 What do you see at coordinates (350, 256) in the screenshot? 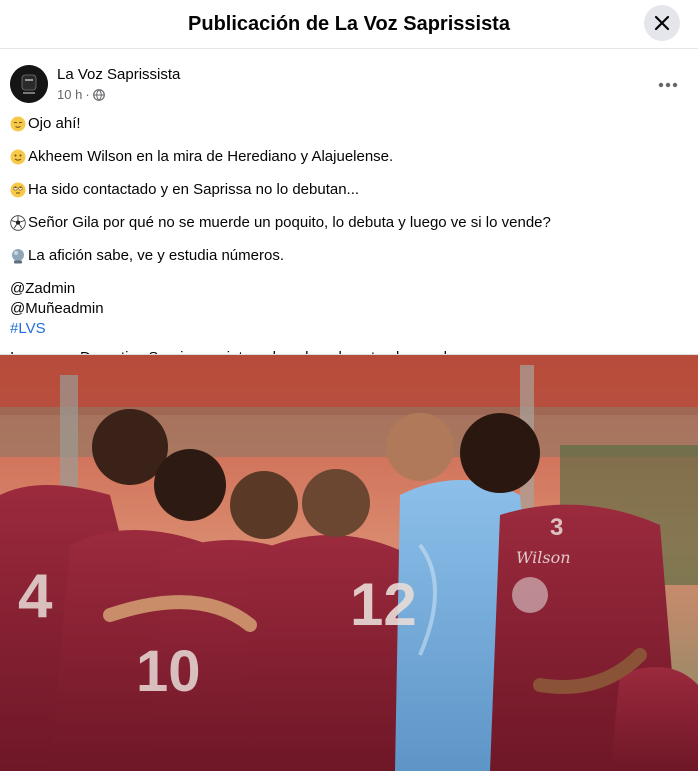
I see `post-line: La afición sabe, ve y estudia números.` at bounding box center [350, 256].